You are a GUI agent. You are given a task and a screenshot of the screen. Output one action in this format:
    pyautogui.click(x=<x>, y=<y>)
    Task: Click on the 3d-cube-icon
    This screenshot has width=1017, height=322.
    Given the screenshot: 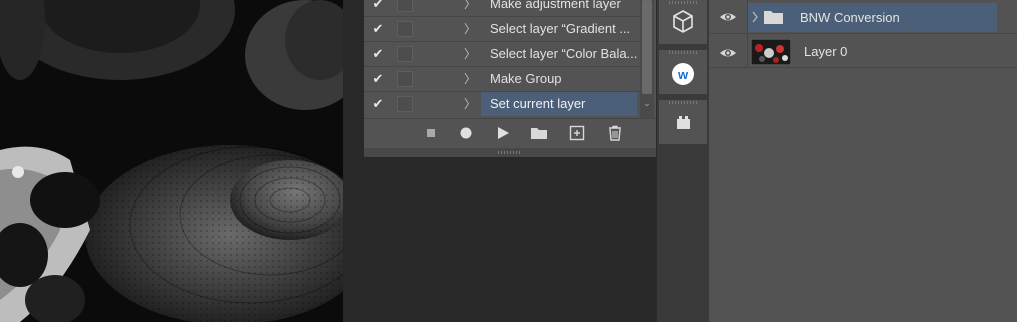 What is the action you would take?
    pyautogui.click(x=683, y=21)
    